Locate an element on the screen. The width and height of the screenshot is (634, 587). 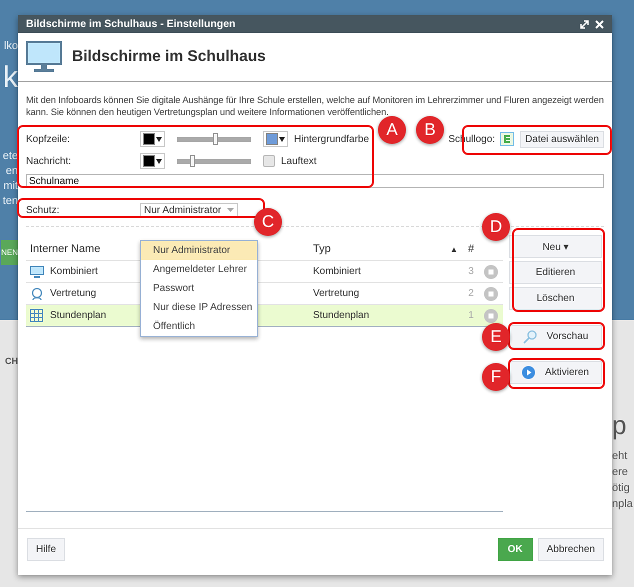
callout-marker: F is located at coordinates (496, 377).